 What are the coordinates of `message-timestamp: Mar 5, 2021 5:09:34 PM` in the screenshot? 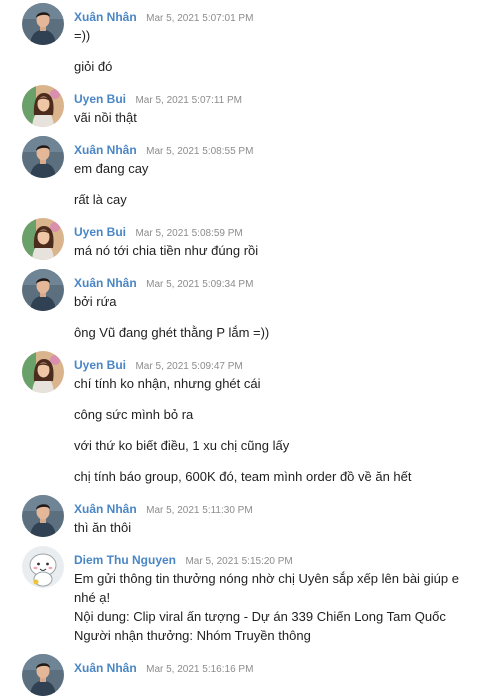 It's located at (200, 284).